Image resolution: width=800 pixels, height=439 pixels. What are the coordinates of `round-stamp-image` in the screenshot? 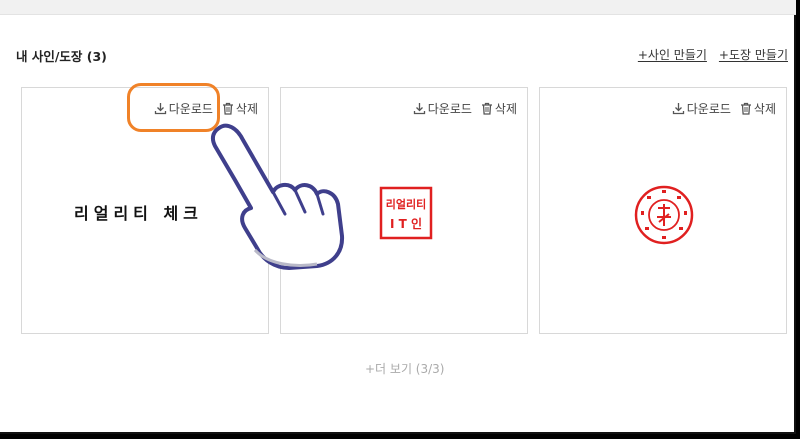 It's located at (664, 215).